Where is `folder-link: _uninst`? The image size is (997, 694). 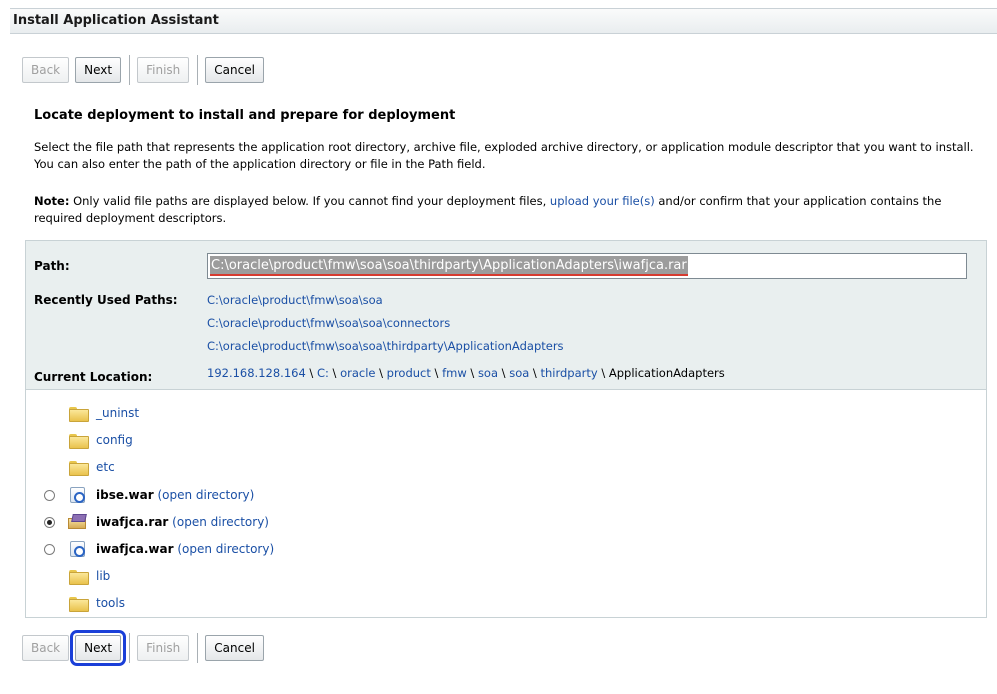 folder-link: _uninst is located at coordinates (117, 413).